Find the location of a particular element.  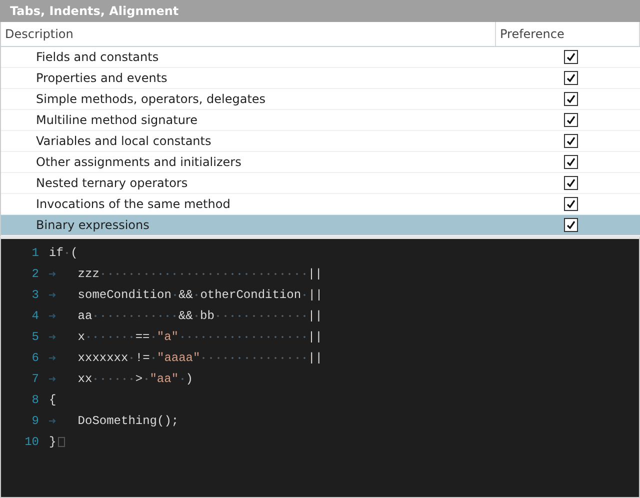

string-literal: "a" is located at coordinates (167, 337).